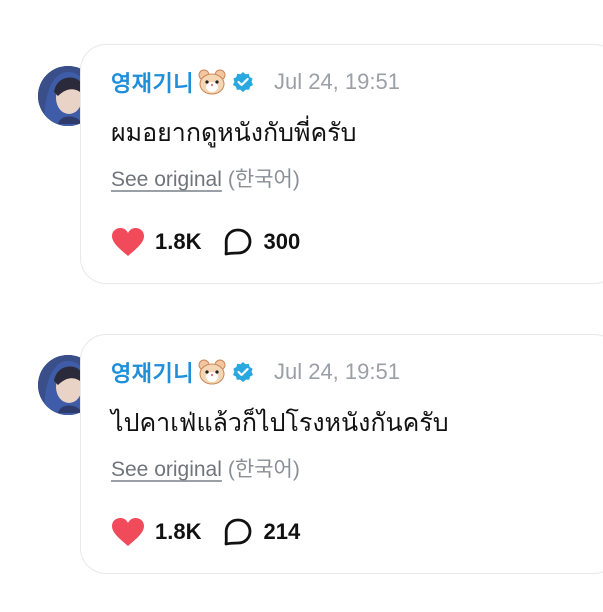  I want to click on comment-count: 300, so click(282, 241).